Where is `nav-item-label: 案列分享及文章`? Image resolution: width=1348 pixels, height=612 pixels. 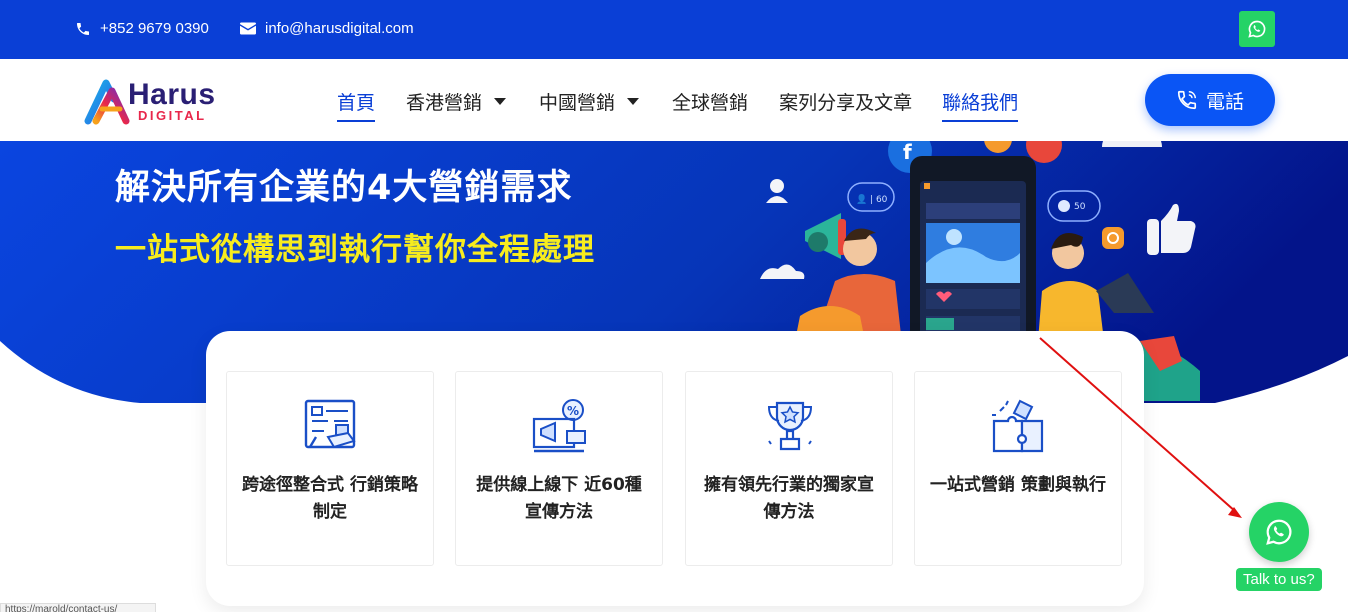
nav-item-label: 案列分享及文章 is located at coordinates (846, 102).